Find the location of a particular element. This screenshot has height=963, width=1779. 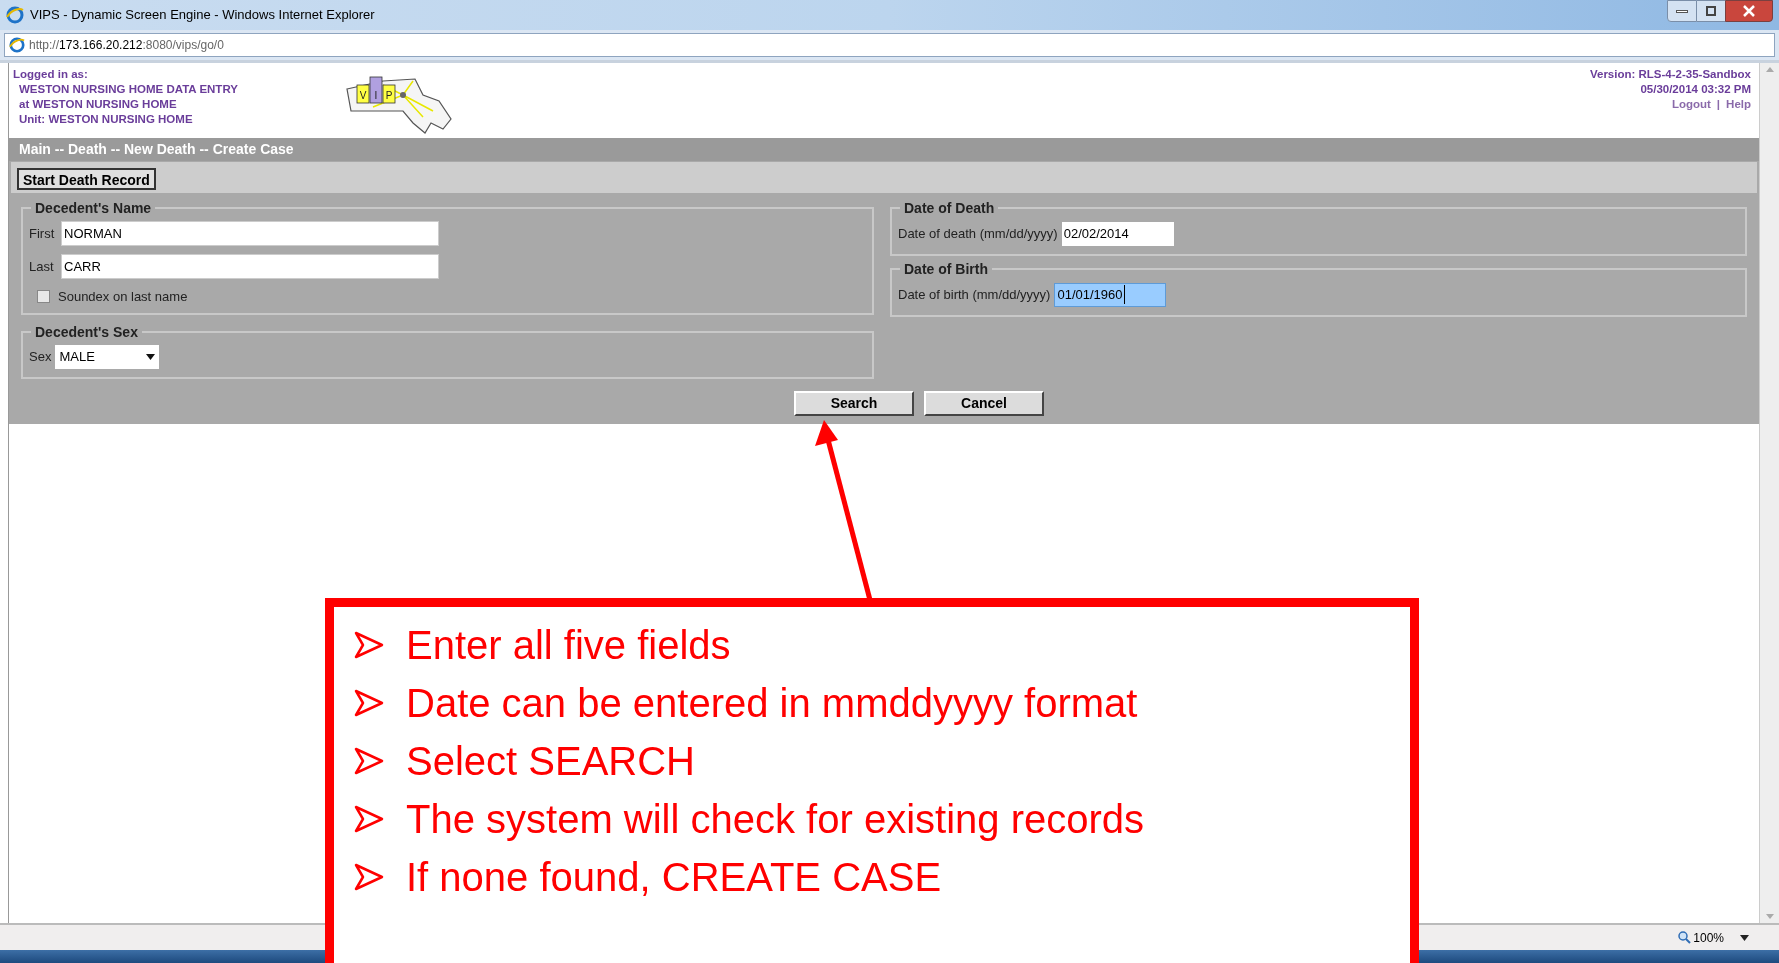

help-link: Help is located at coordinates (1738, 104).